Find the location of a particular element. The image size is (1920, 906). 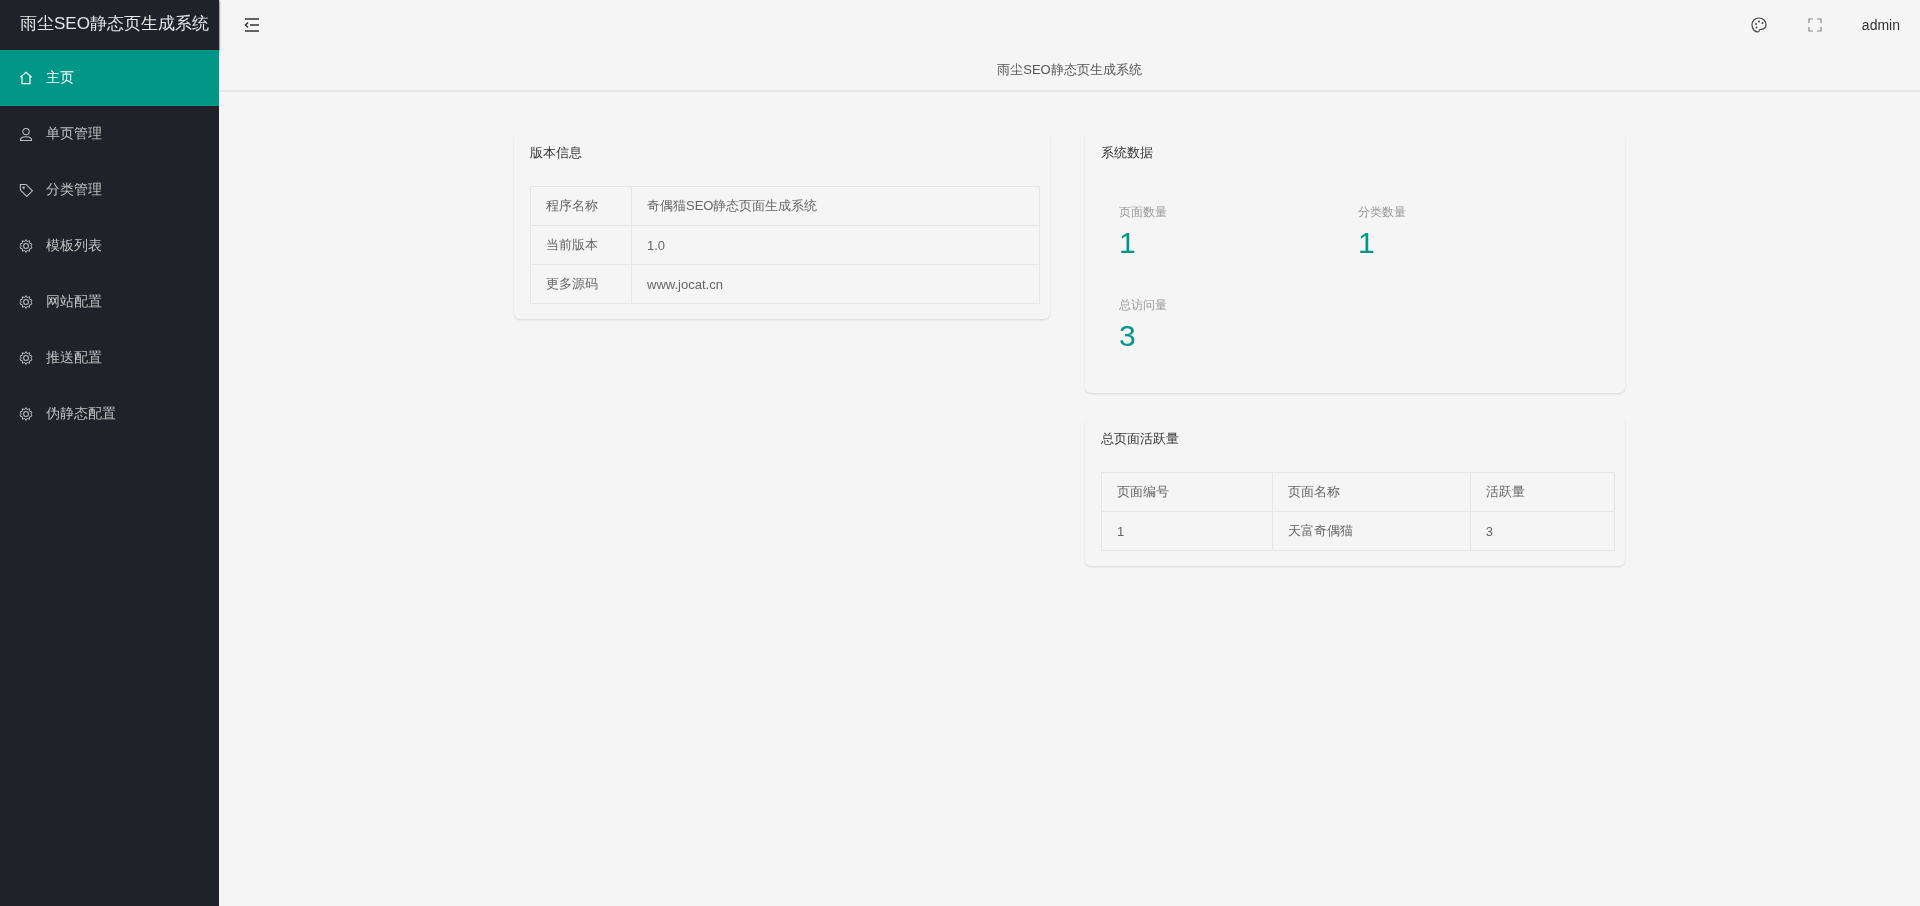

sidebar-item: 伪静态配置 is located at coordinates (109, 414).